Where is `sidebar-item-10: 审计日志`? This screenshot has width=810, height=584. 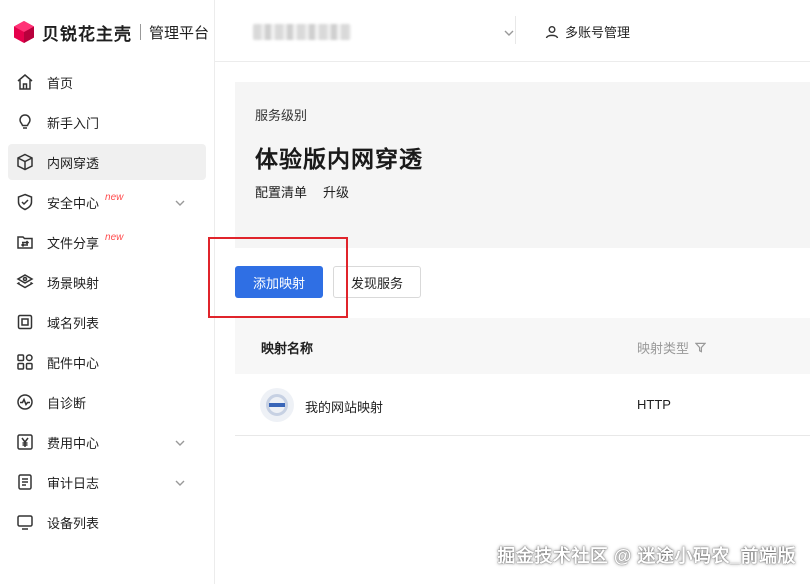 sidebar-item-10: 审计日志 is located at coordinates (107, 482).